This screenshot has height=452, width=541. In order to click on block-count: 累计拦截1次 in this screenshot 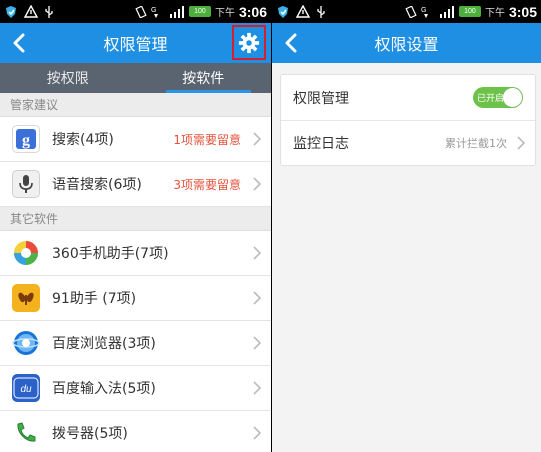, I will do `click(476, 143)`.